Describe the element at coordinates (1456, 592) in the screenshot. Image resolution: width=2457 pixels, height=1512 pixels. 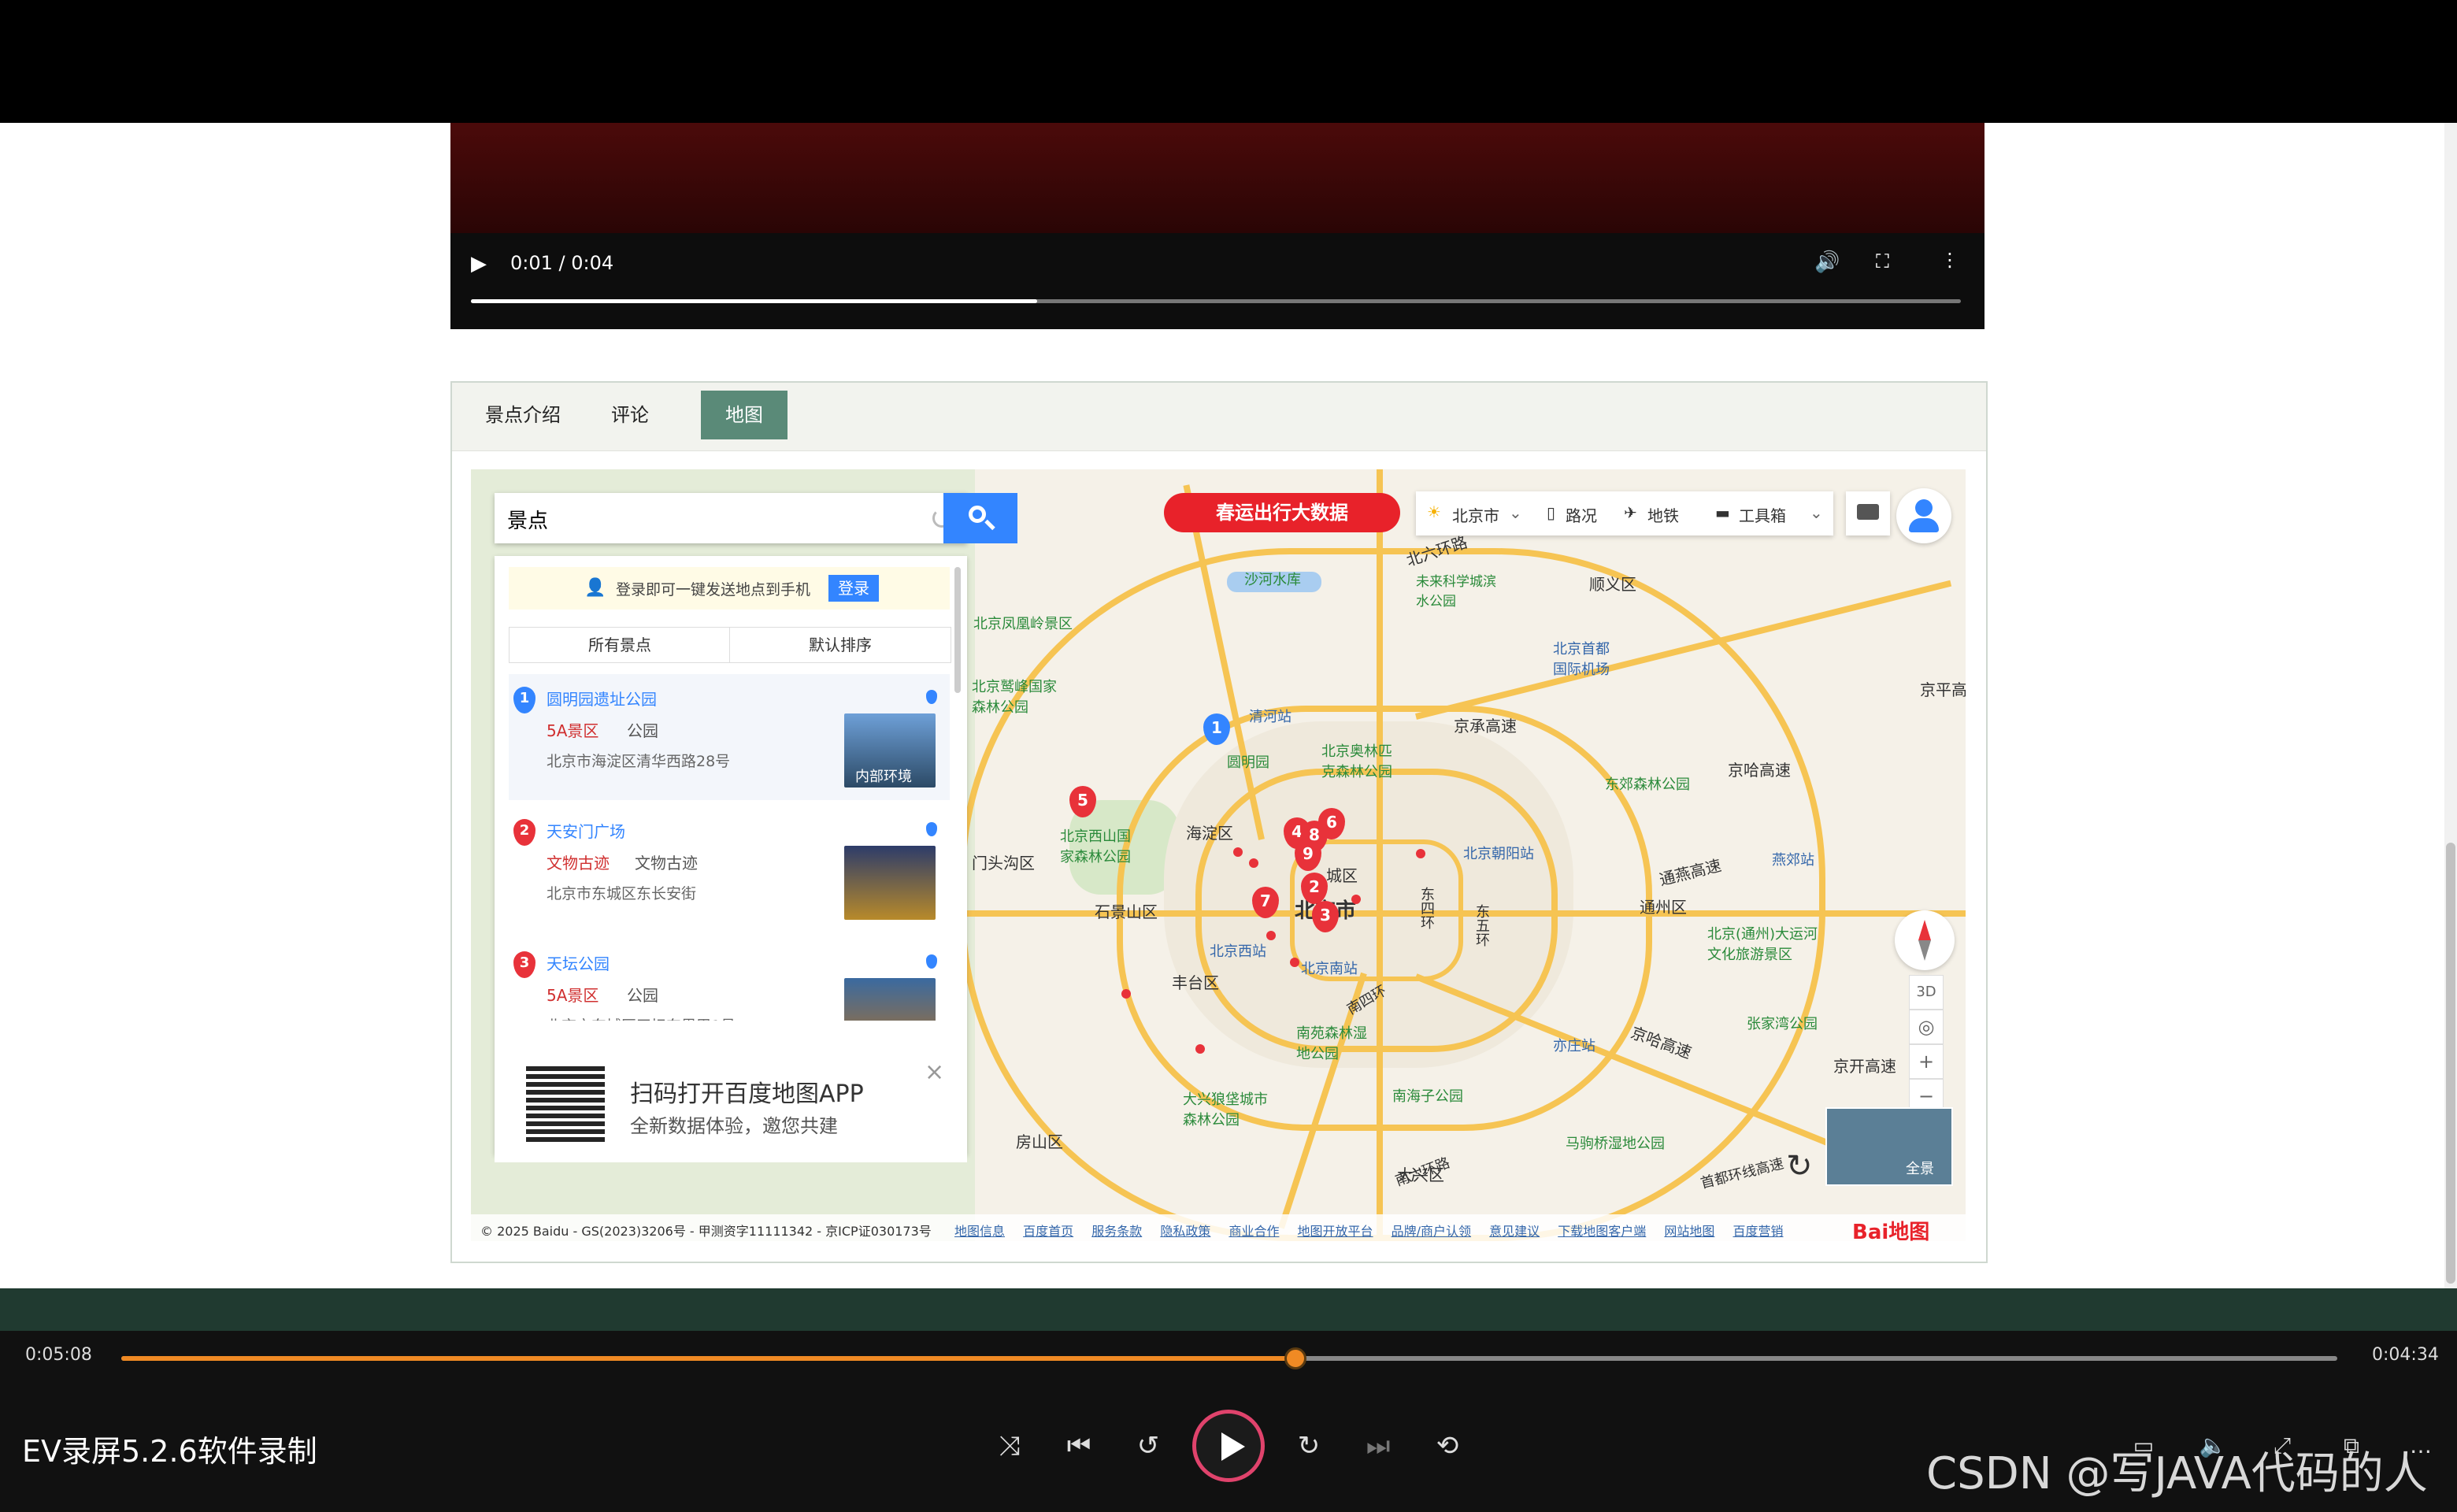
I see `place-future: 未来科学城滨水公园` at that location.